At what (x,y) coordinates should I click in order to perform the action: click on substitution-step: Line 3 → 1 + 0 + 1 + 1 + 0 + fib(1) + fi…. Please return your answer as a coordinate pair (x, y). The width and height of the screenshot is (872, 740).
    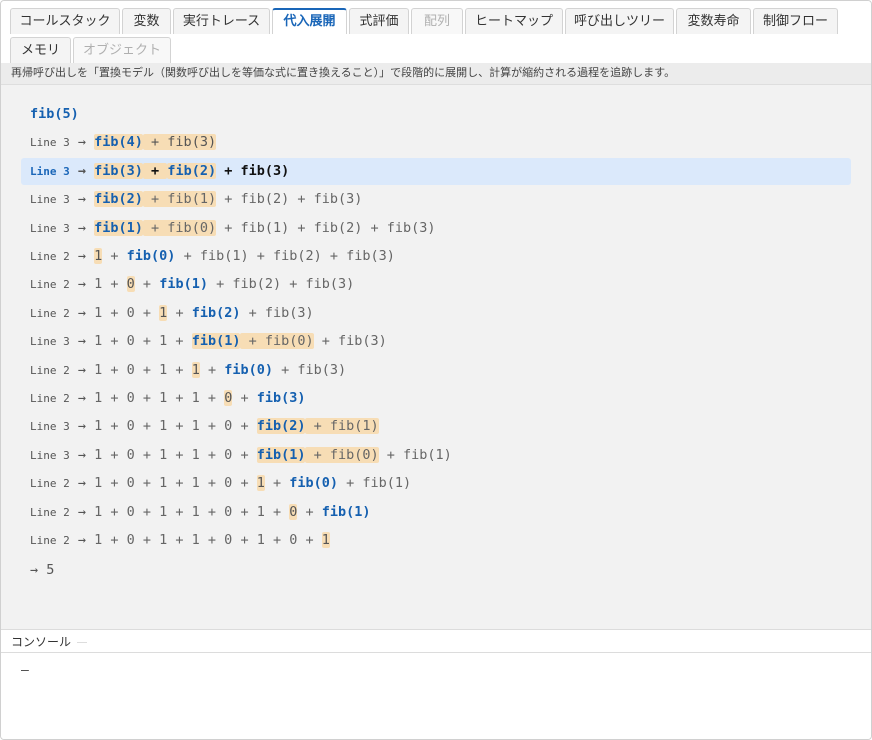
    Looking at the image, I should click on (436, 455).